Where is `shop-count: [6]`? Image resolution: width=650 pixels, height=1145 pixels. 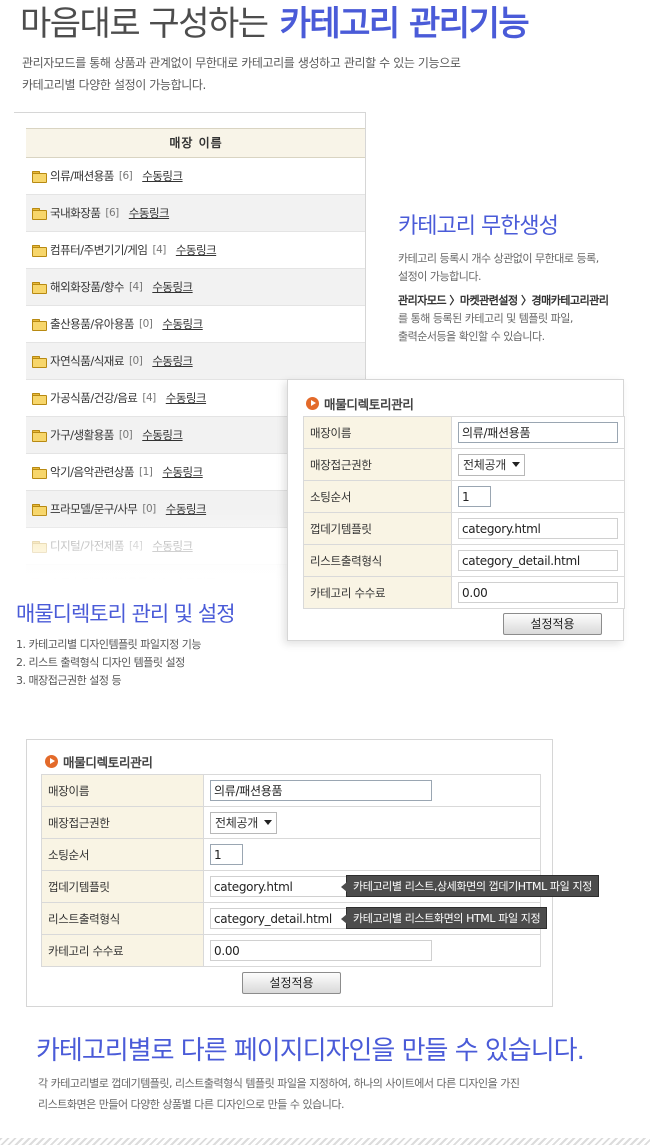 shop-count: [6] is located at coordinates (125, 176).